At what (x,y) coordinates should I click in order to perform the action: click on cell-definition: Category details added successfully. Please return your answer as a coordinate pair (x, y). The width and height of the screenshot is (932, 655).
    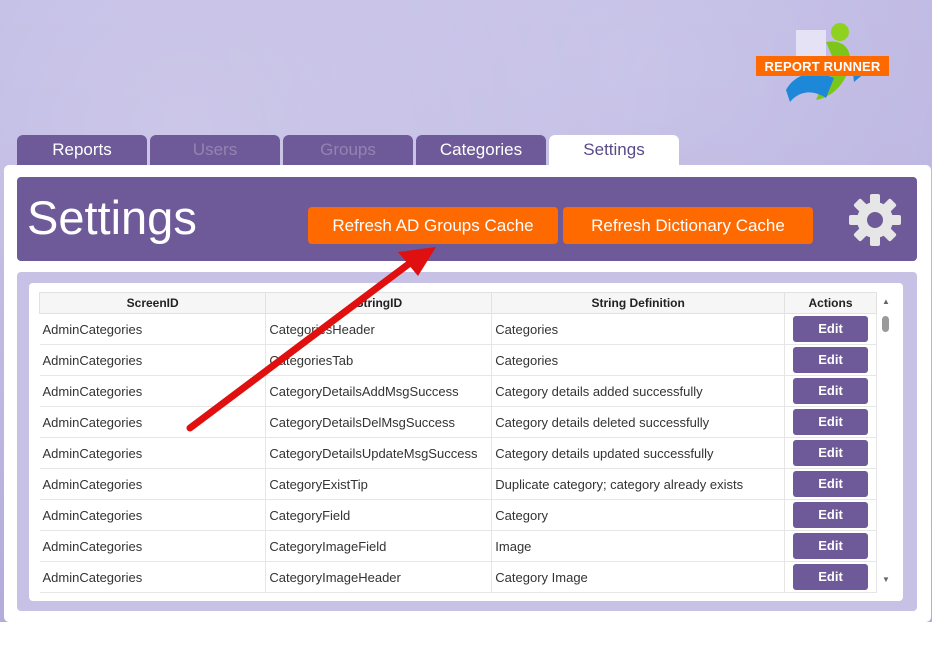
    Looking at the image, I should click on (638, 391).